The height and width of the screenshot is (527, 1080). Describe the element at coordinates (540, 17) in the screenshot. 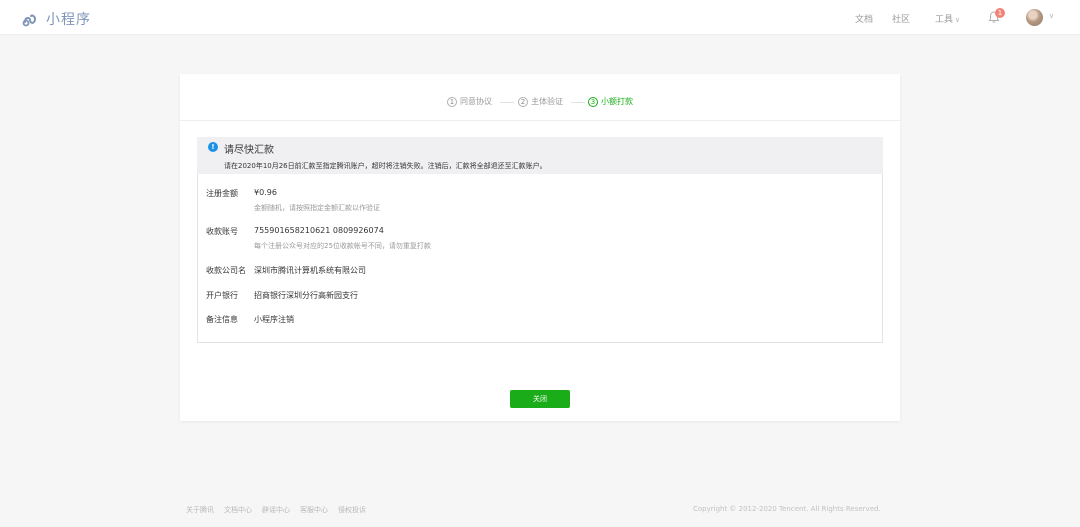

I see `top-navigation-bar: 小程序 文档 社区 工具 ∨ 1 ∨` at that location.